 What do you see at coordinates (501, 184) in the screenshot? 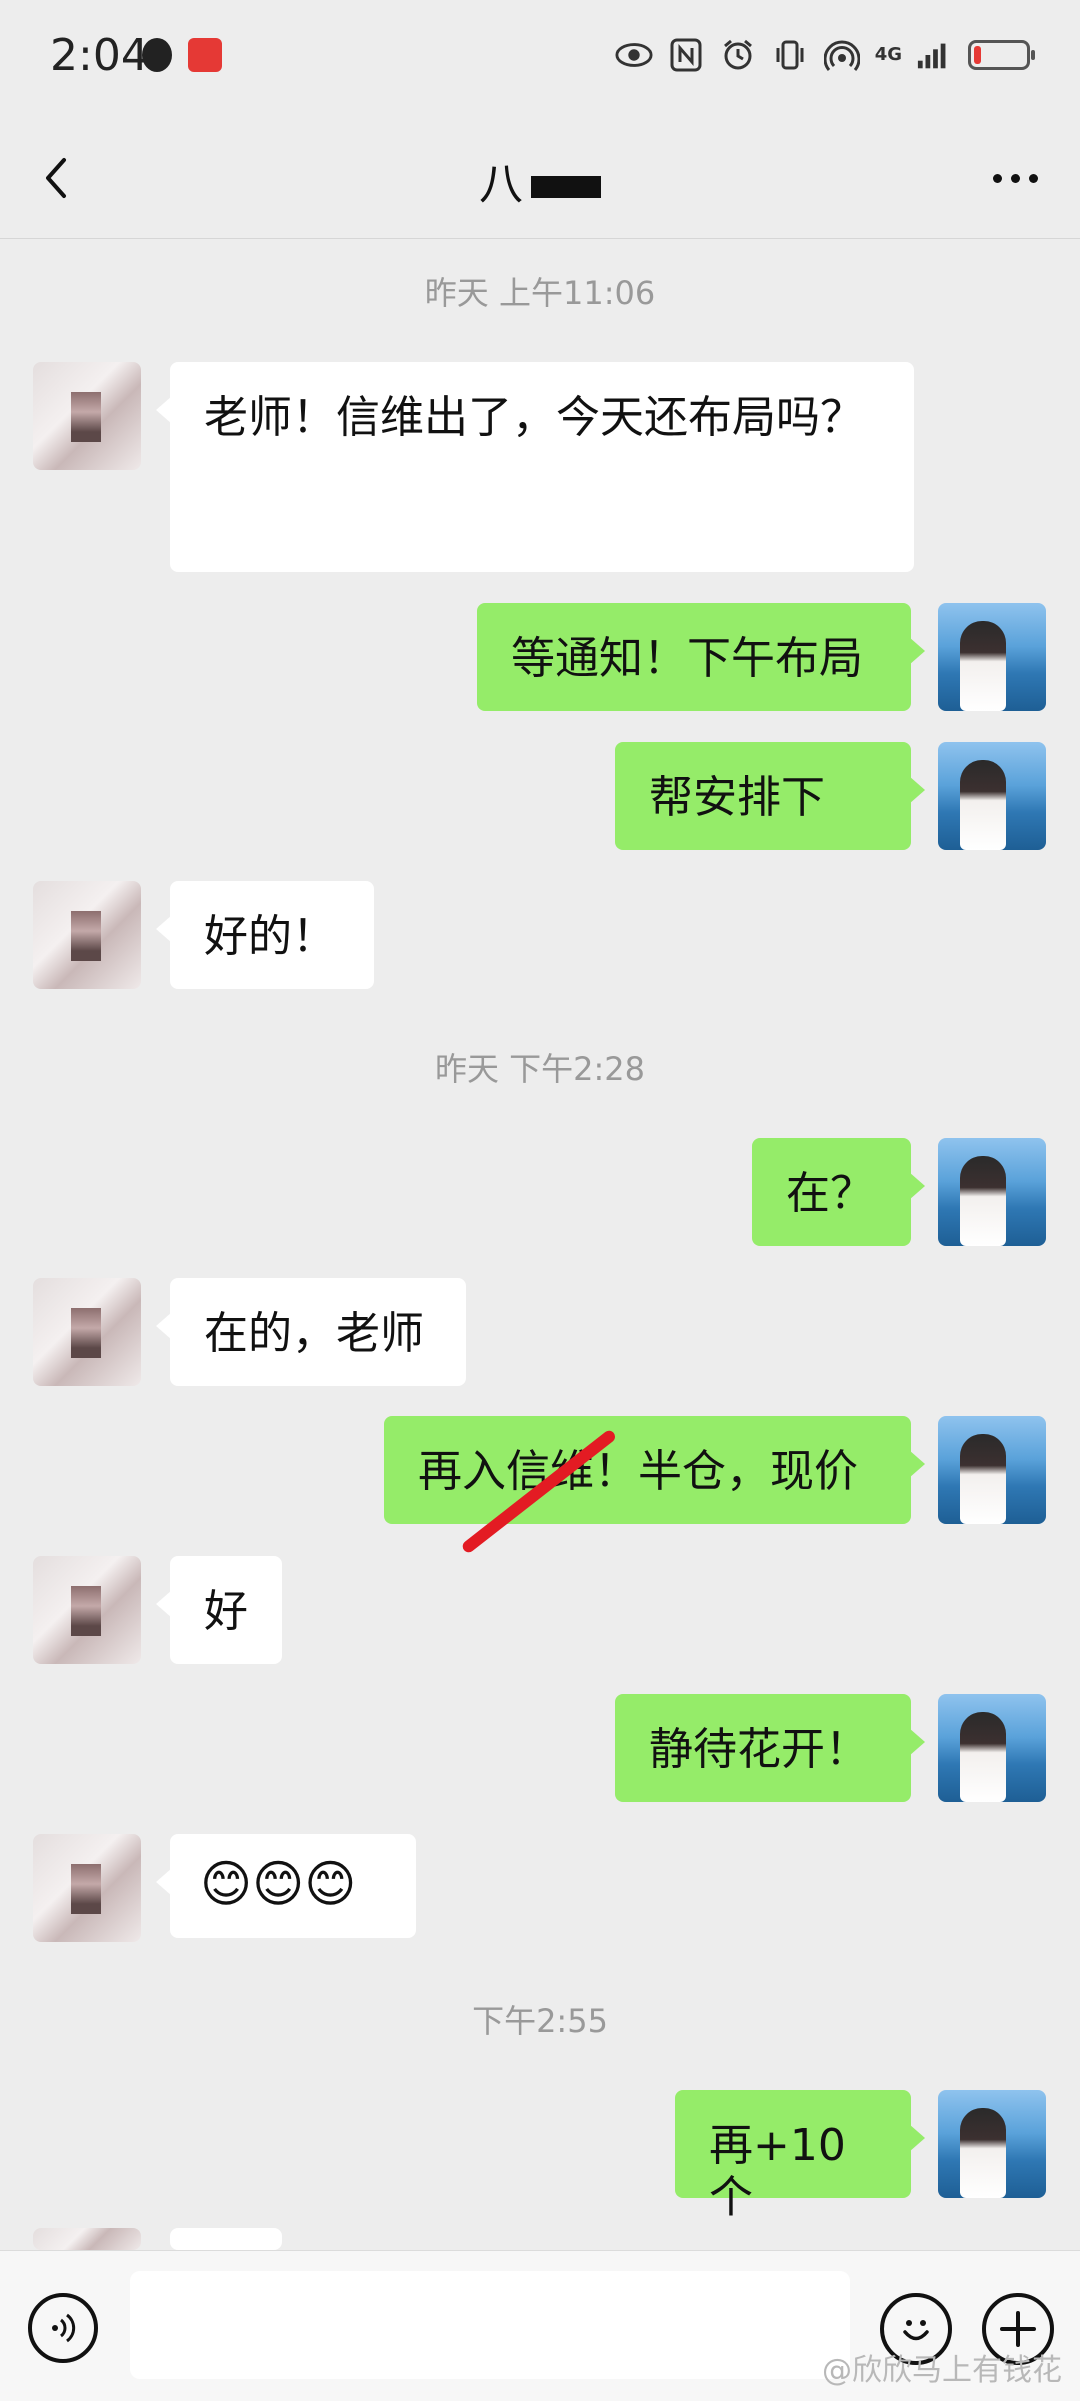
I see `chat-title-text: 八` at bounding box center [501, 184].